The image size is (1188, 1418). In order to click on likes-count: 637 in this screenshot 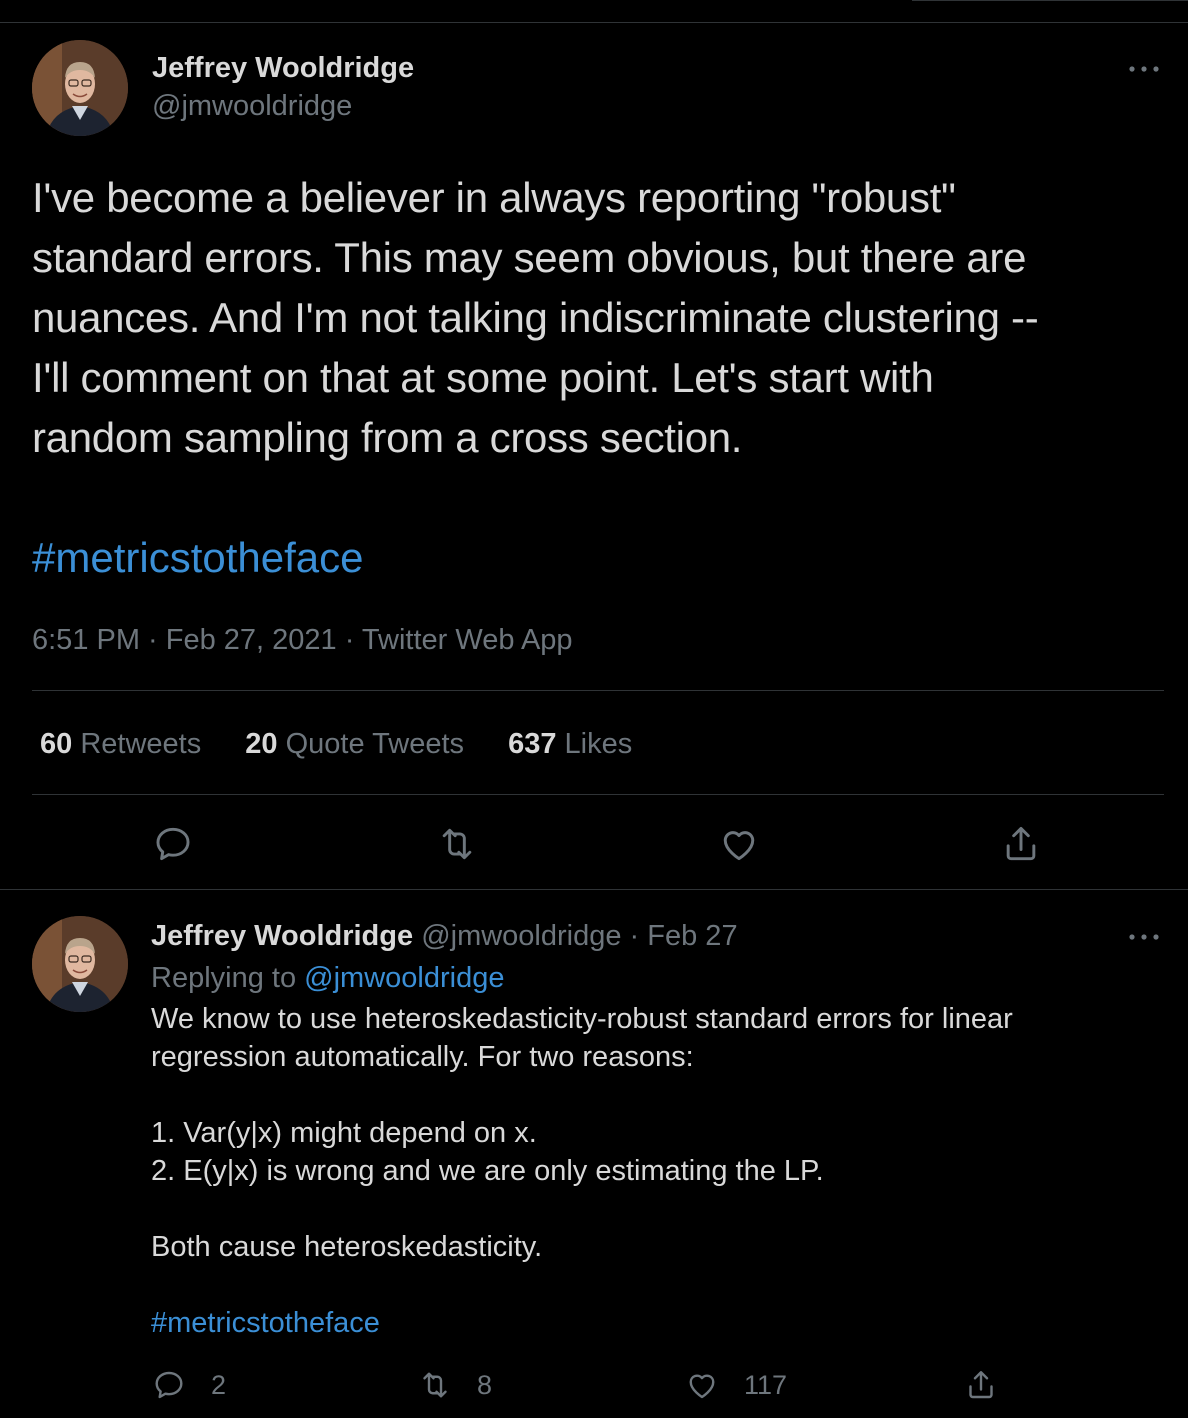, I will do `click(532, 744)`.